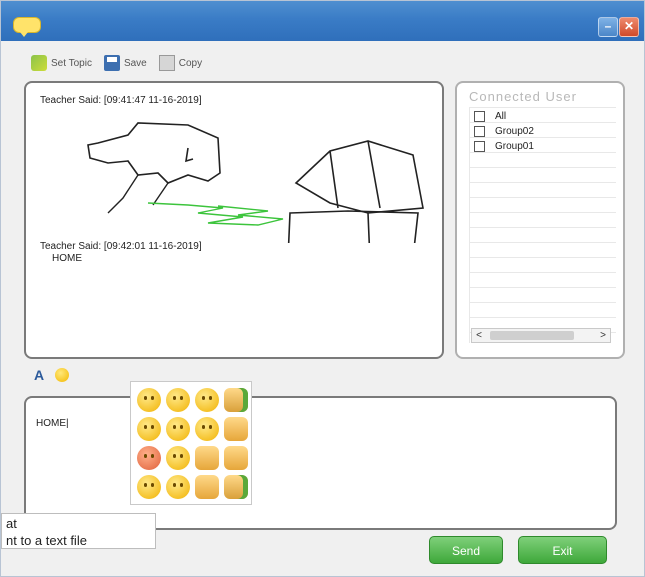 The height and width of the screenshot is (577, 645). I want to click on tooltip-line-1: at, so click(11, 523).